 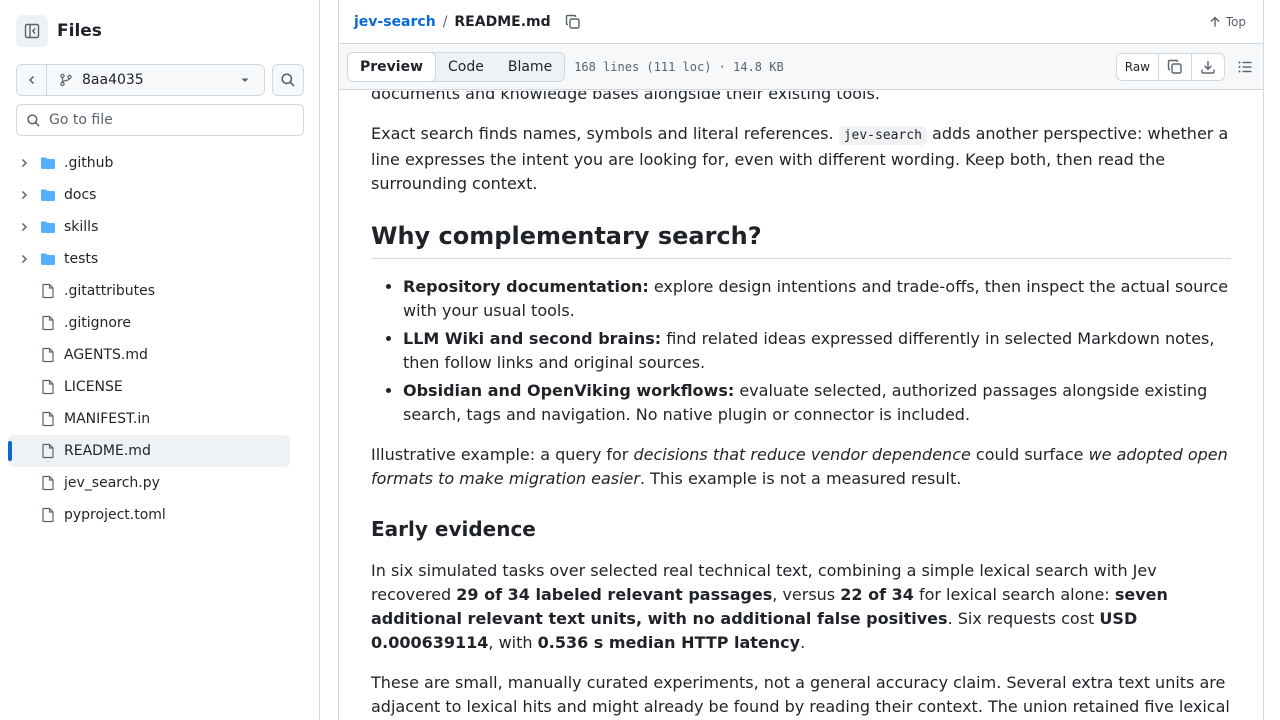 What do you see at coordinates (149, 163) in the screenshot?
I see `tree-folder-item: .github` at bounding box center [149, 163].